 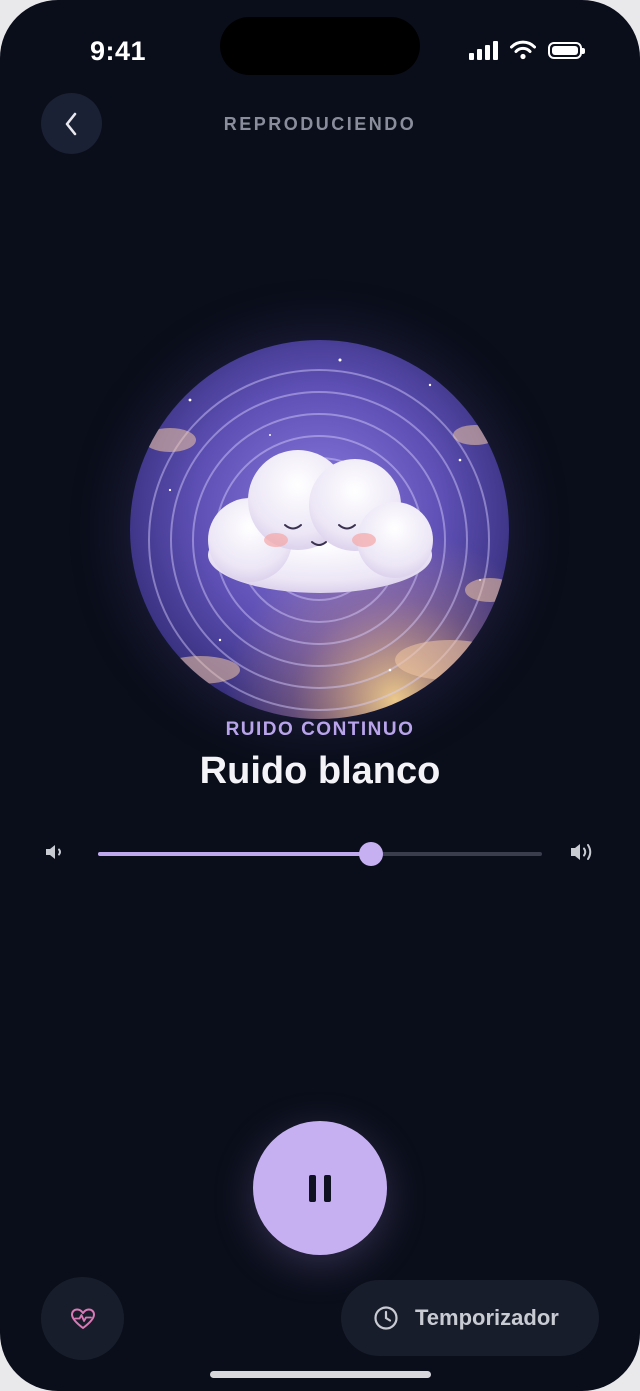 I want to click on status-icons, so click(x=527, y=50).